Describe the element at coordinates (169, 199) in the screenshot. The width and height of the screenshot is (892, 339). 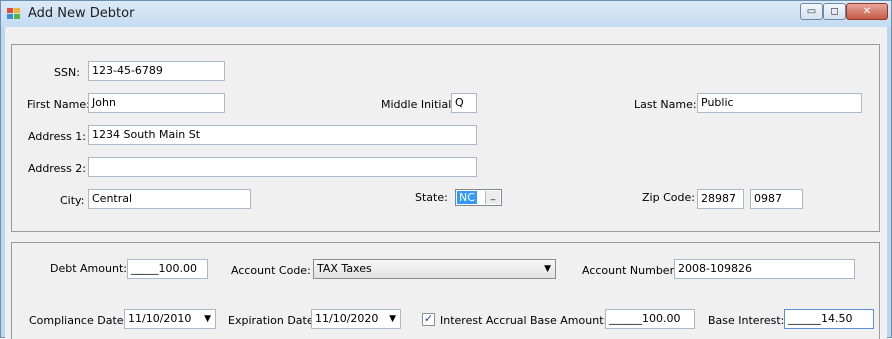
I see `city-input: Central` at that location.